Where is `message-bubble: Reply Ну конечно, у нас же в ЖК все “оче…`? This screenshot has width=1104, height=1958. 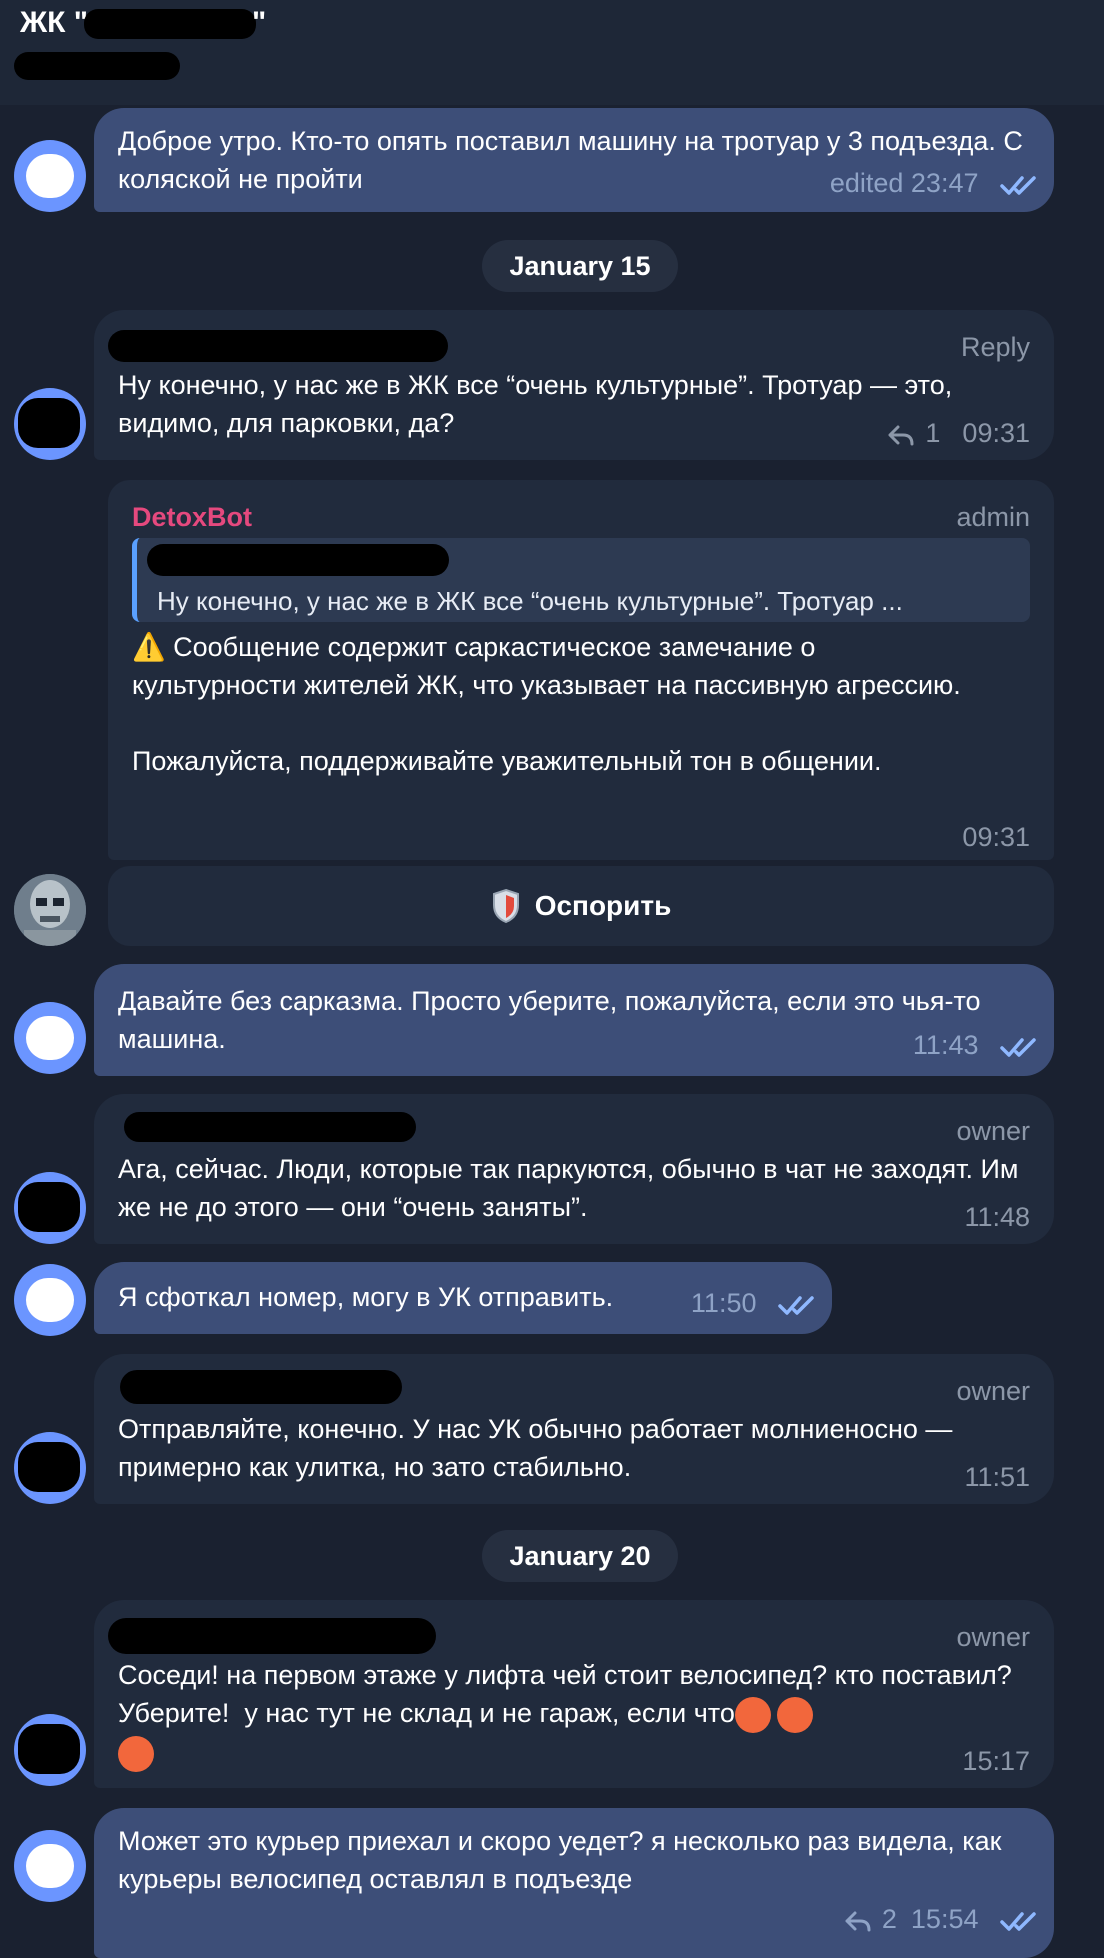
message-bubble: Reply Ну конечно, у нас же в ЖК все “оче… is located at coordinates (574, 385).